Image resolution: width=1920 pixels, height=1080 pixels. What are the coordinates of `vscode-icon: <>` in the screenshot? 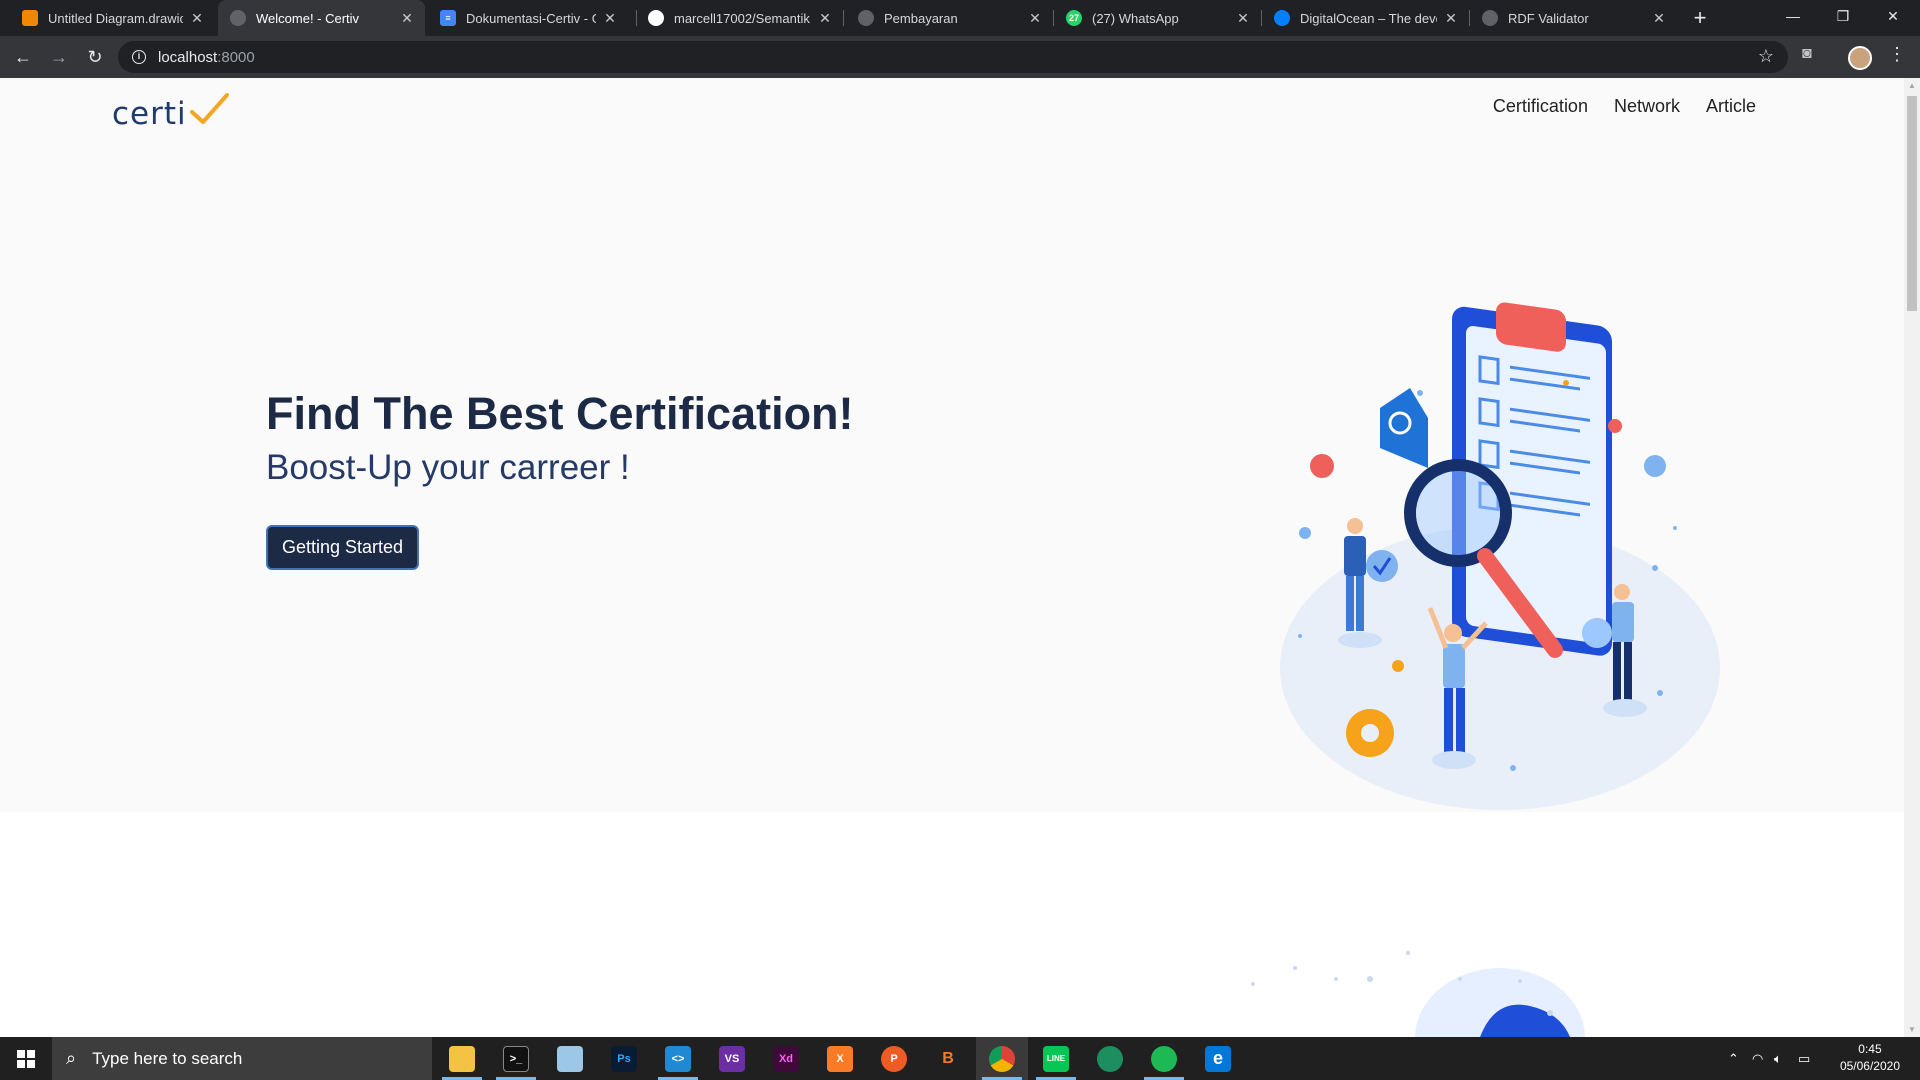 It's located at (678, 1058).